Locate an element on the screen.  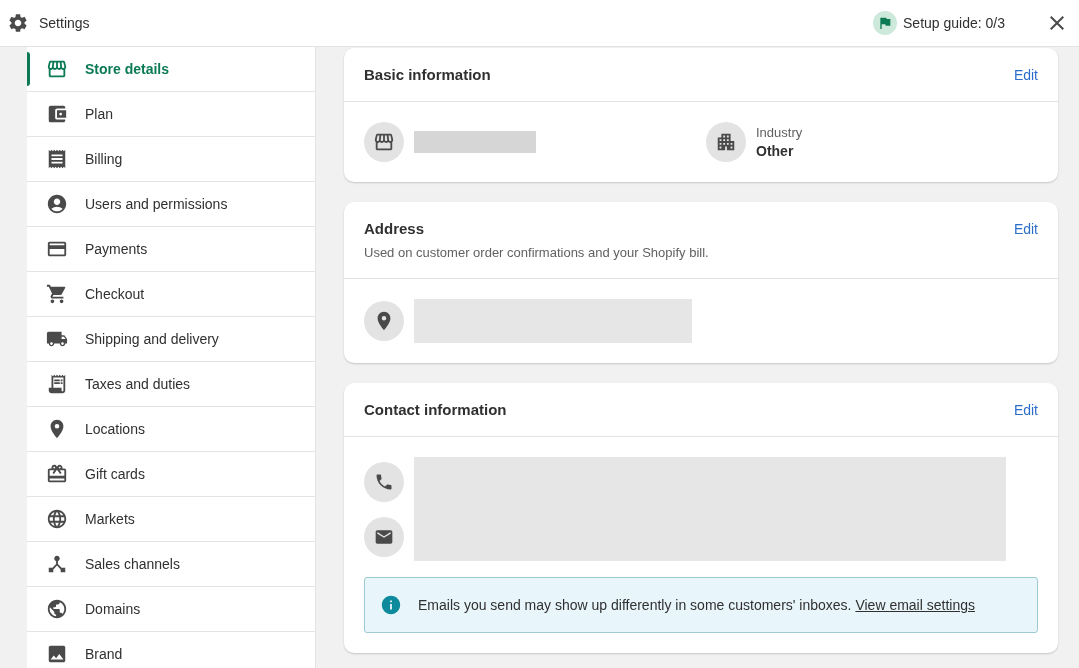
industry-value: Other is located at coordinates (775, 151).